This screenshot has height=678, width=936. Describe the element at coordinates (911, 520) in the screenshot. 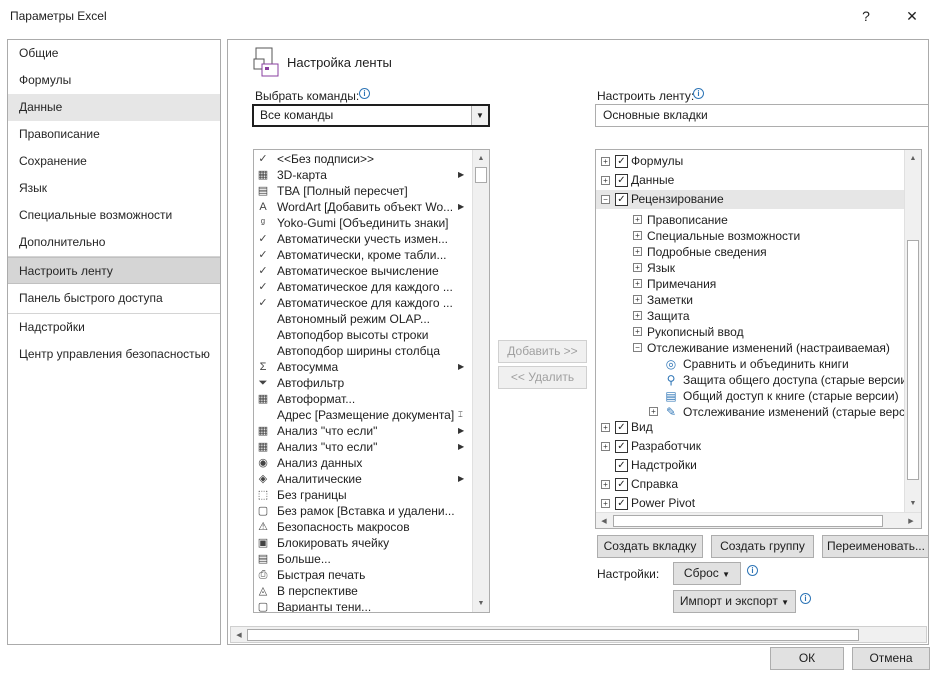

I see `scroll-right-icon: ▶` at that location.